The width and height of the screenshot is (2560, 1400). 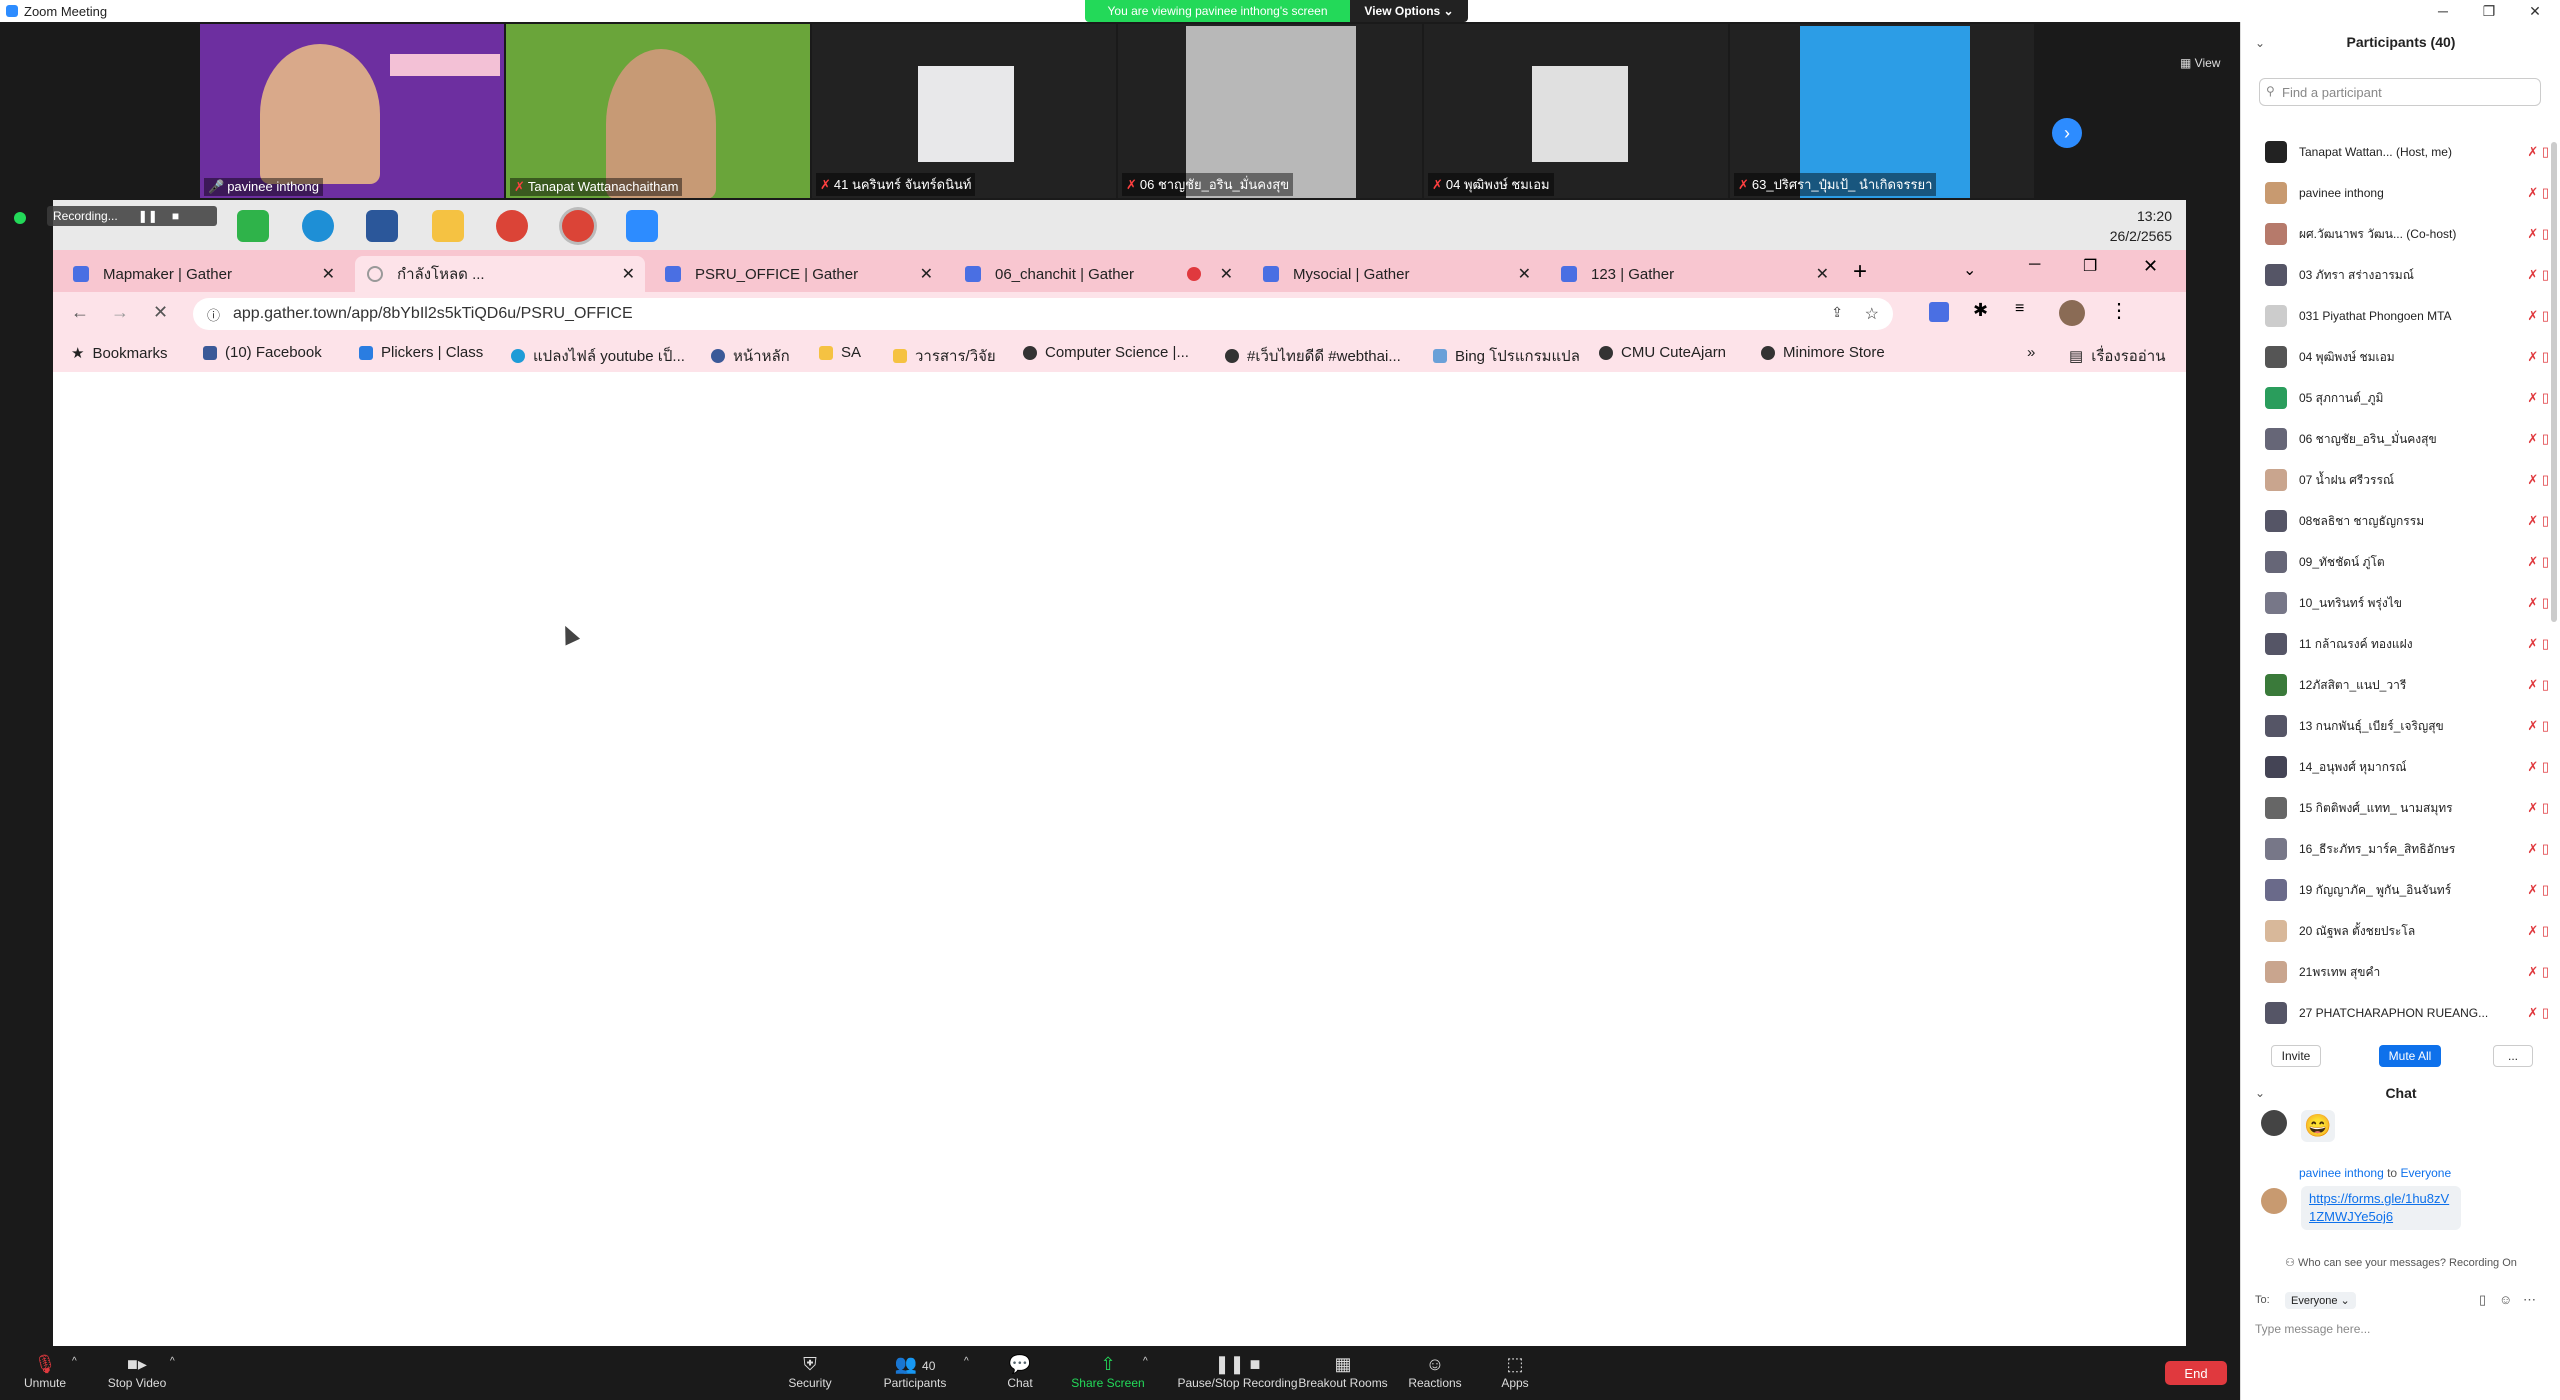 I want to click on bookmark-item: Bing โปรแกรมแปล, so click(x=1506, y=356).